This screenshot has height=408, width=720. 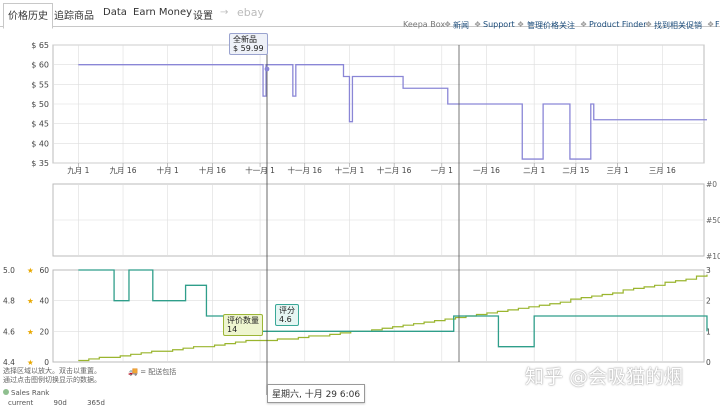 I want to click on price-x-tick: 二月 15, so click(x=575, y=170).